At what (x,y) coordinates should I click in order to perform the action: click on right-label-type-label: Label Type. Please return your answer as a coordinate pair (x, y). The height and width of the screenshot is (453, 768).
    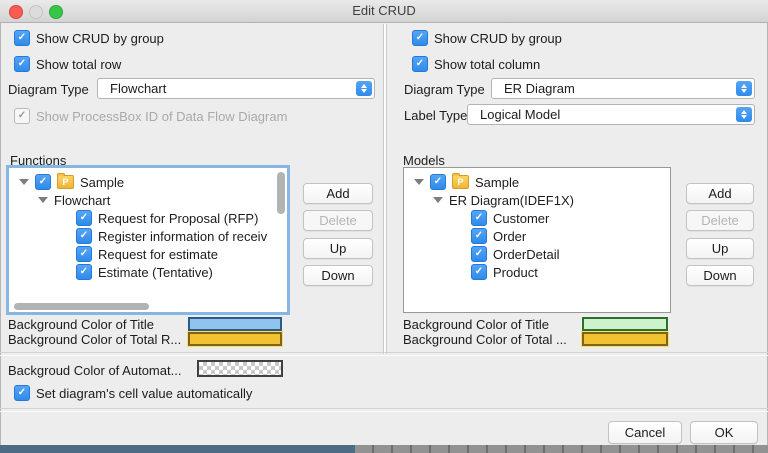
    Looking at the image, I should click on (436, 115).